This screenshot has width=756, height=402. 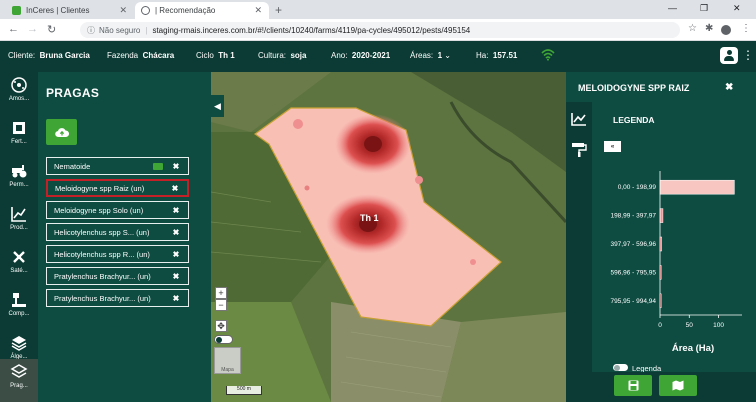 I want to click on category-label: 596,96 - 795,95, so click(x=633, y=272).